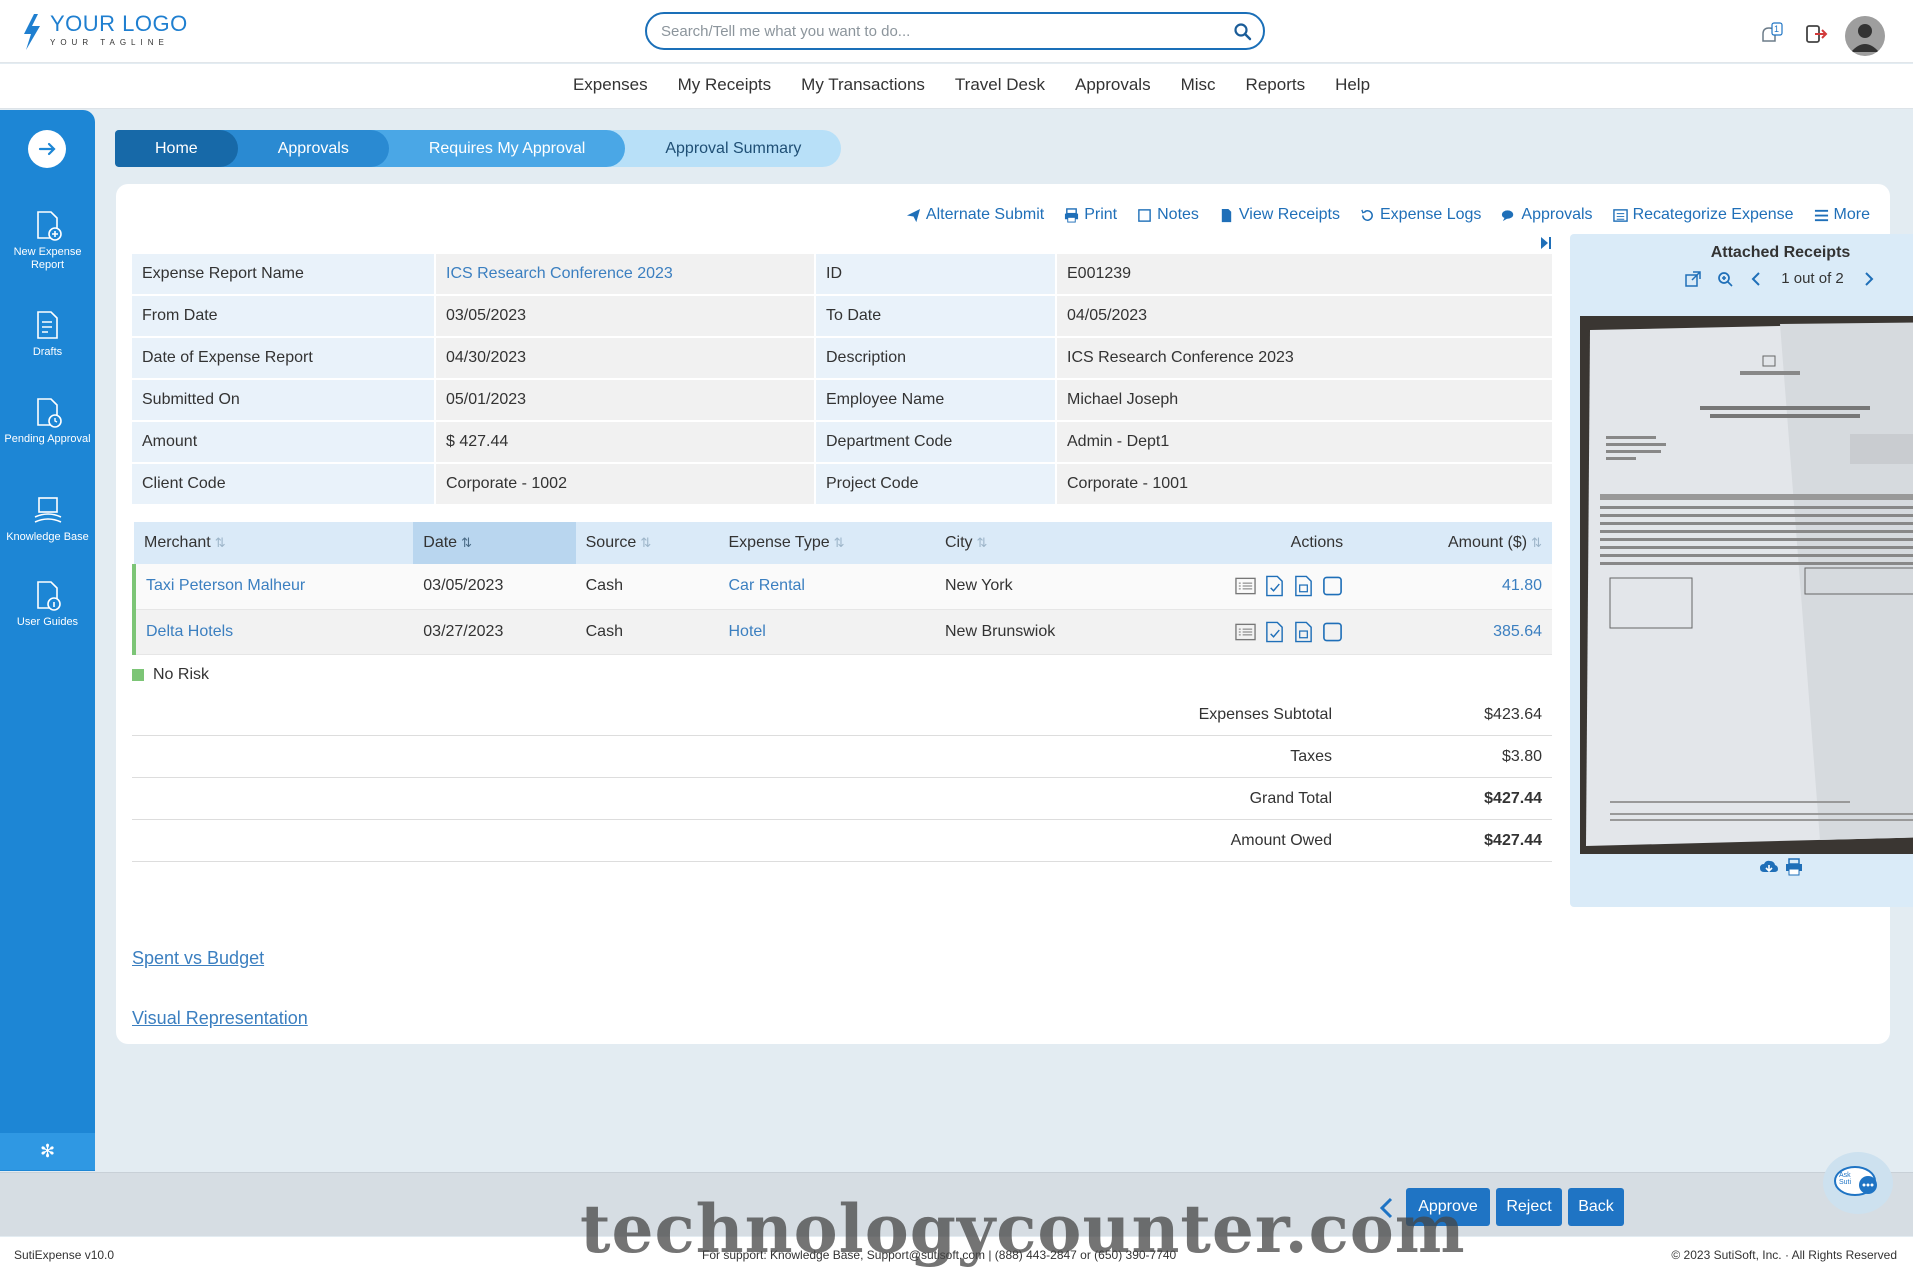 This screenshot has height=1271, width=1913. I want to click on new-expense-report-icon, so click(49, 226).